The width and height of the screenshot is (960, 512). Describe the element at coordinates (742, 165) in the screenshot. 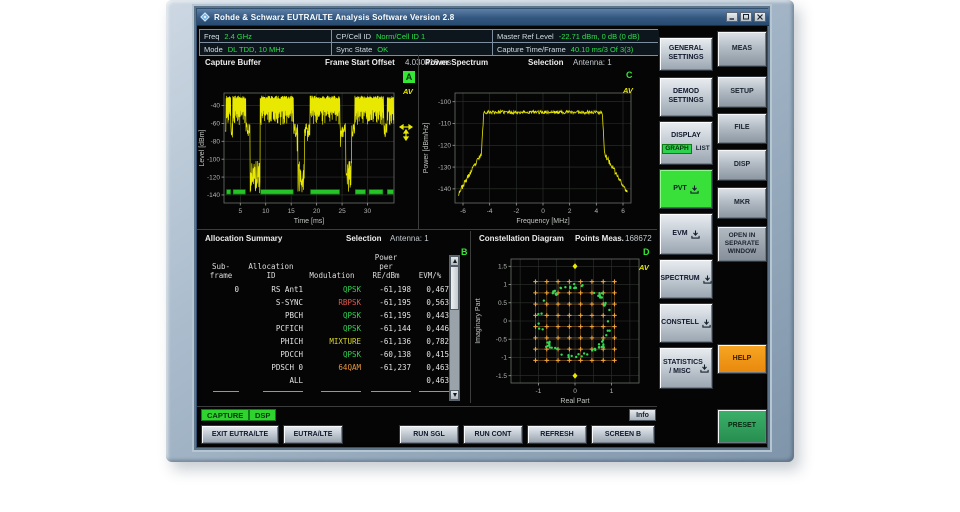

I see `hardkey-disp: DISP` at that location.